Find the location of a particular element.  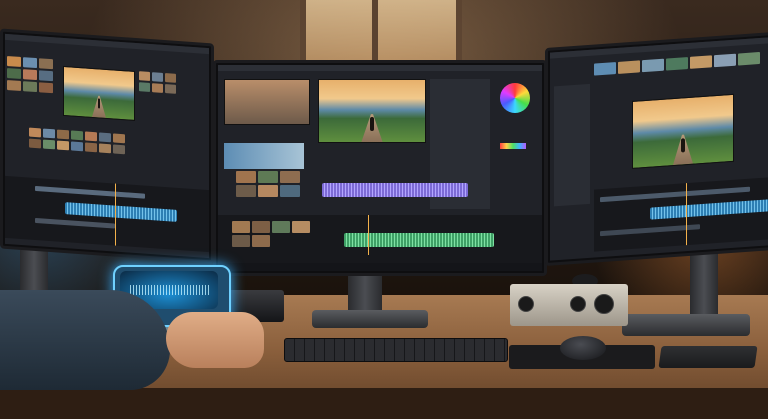

person-arm is located at coordinates (85, 340).